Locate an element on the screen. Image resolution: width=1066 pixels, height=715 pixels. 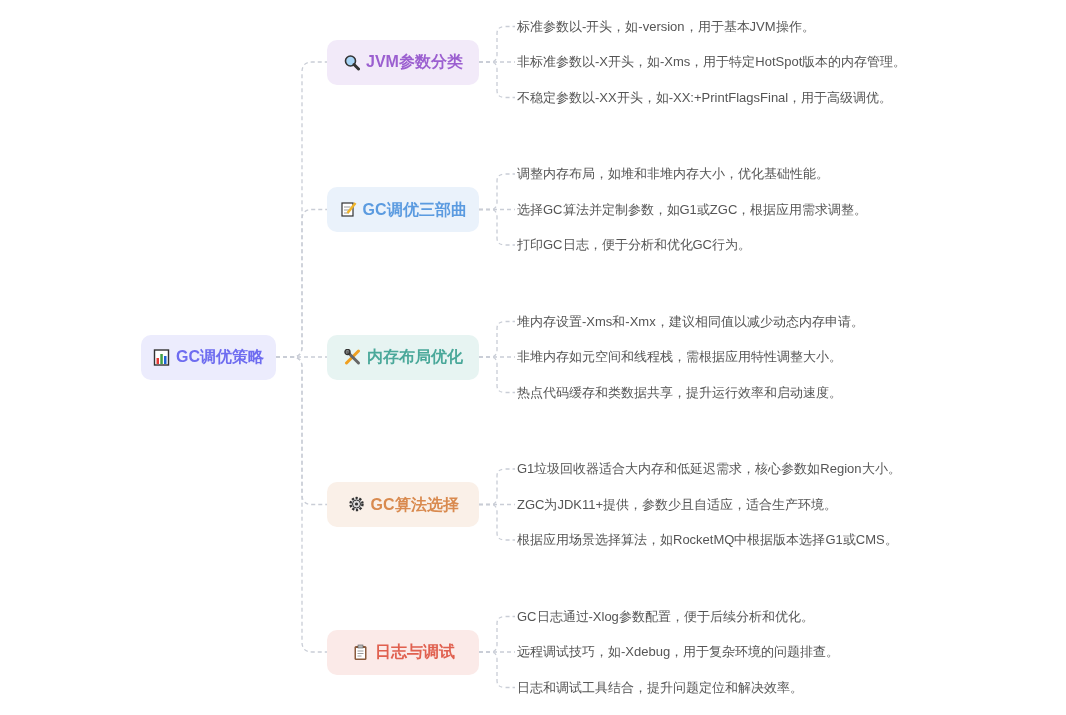
memo-pencil-icon is located at coordinates (348, 209).